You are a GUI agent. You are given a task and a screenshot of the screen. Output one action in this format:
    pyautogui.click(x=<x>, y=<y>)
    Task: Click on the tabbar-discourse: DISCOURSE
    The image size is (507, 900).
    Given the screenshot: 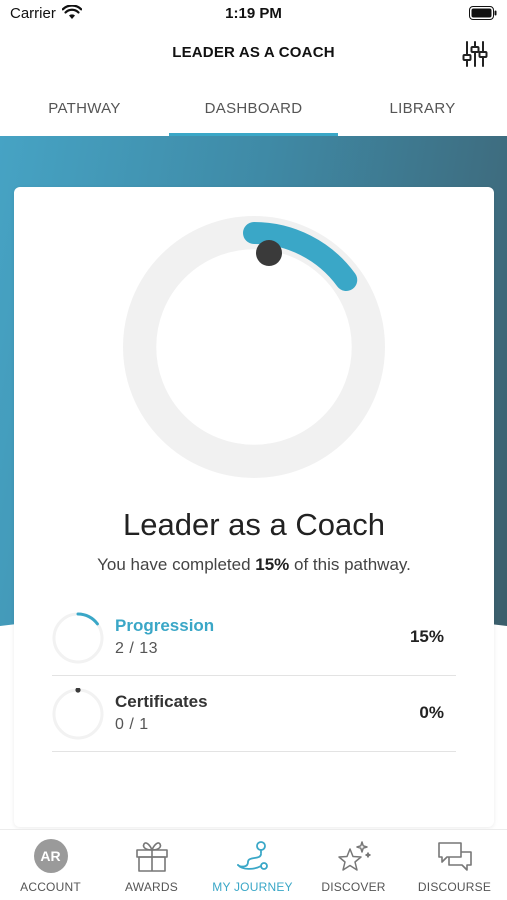 What is the action you would take?
    pyautogui.click(x=454, y=865)
    